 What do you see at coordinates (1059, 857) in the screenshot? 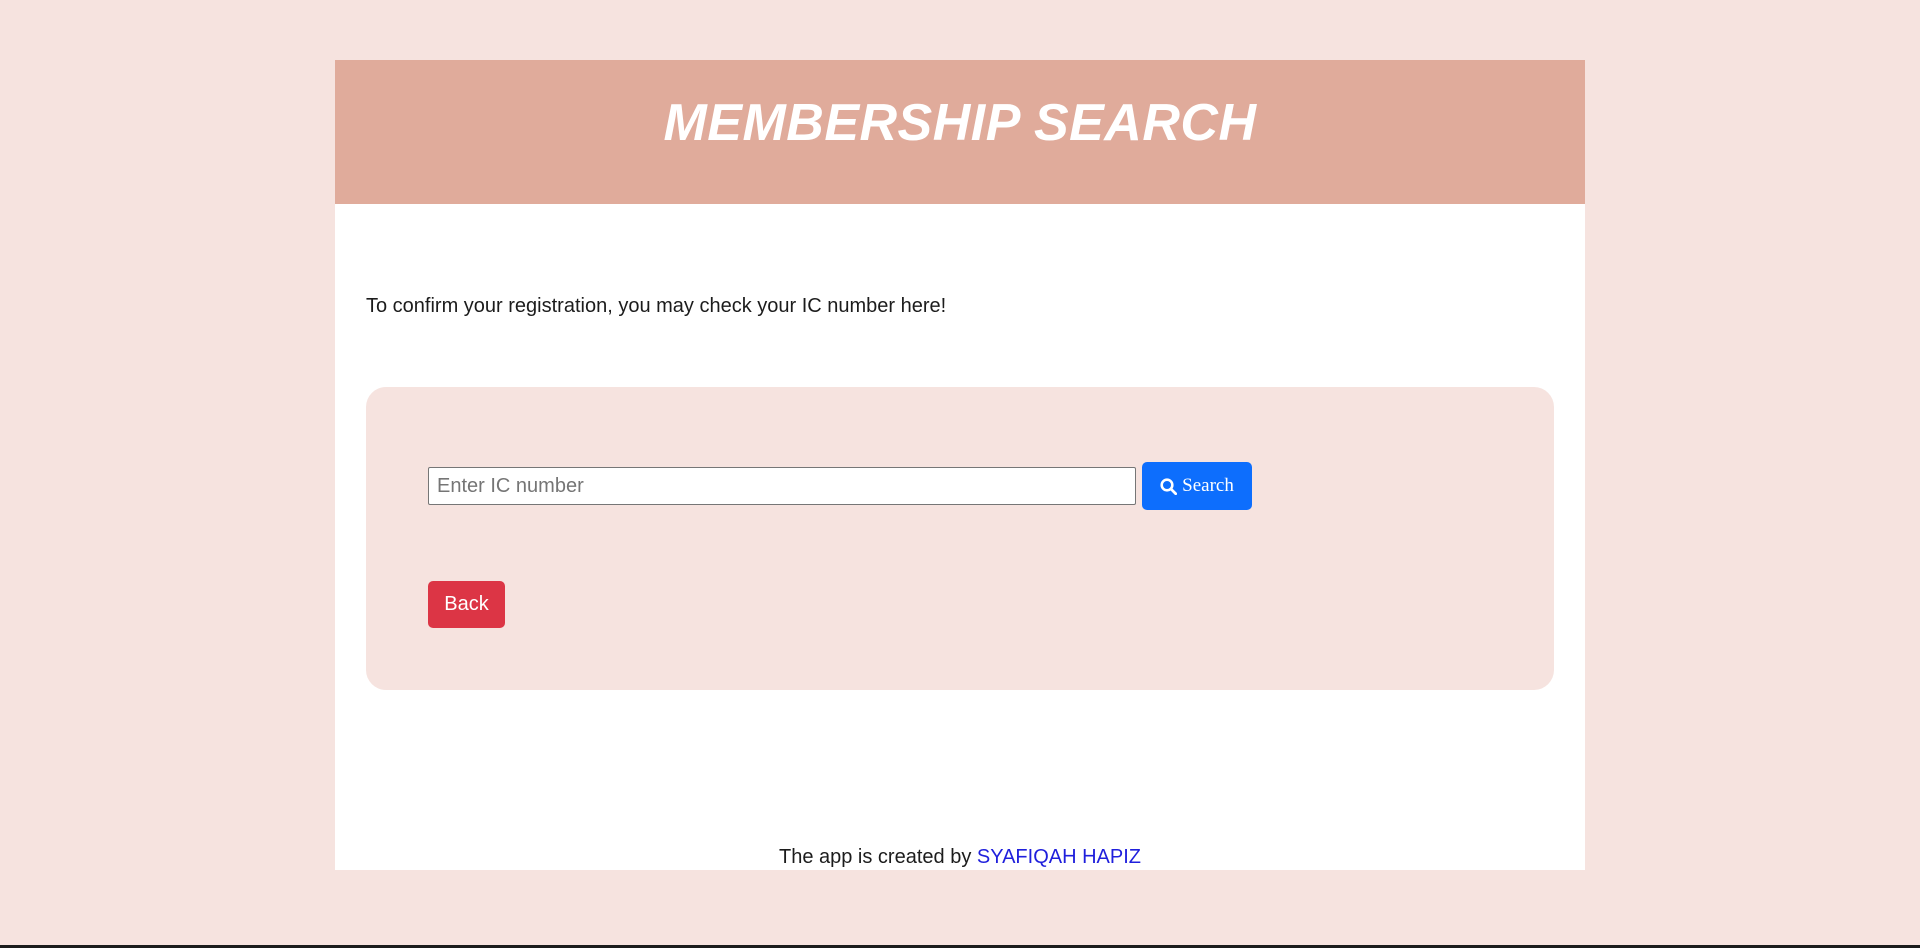
I see `author-link: SYAFIQAH HAPIZ` at bounding box center [1059, 857].